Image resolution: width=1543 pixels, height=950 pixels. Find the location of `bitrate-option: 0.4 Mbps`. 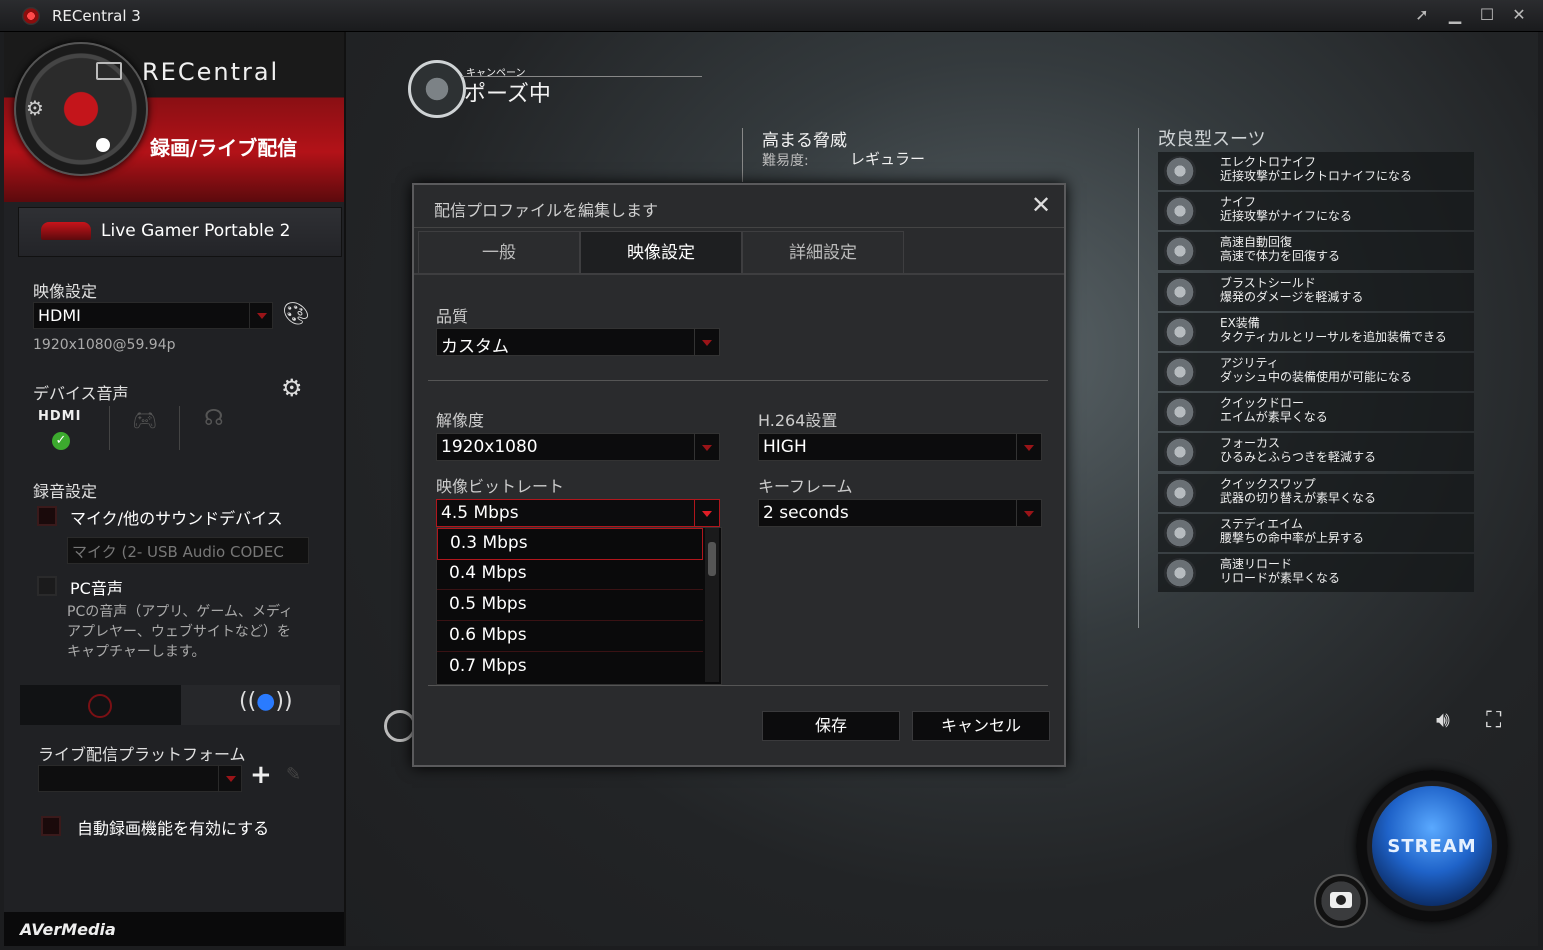

bitrate-option: 0.4 Mbps is located at coordinates (570, 574).